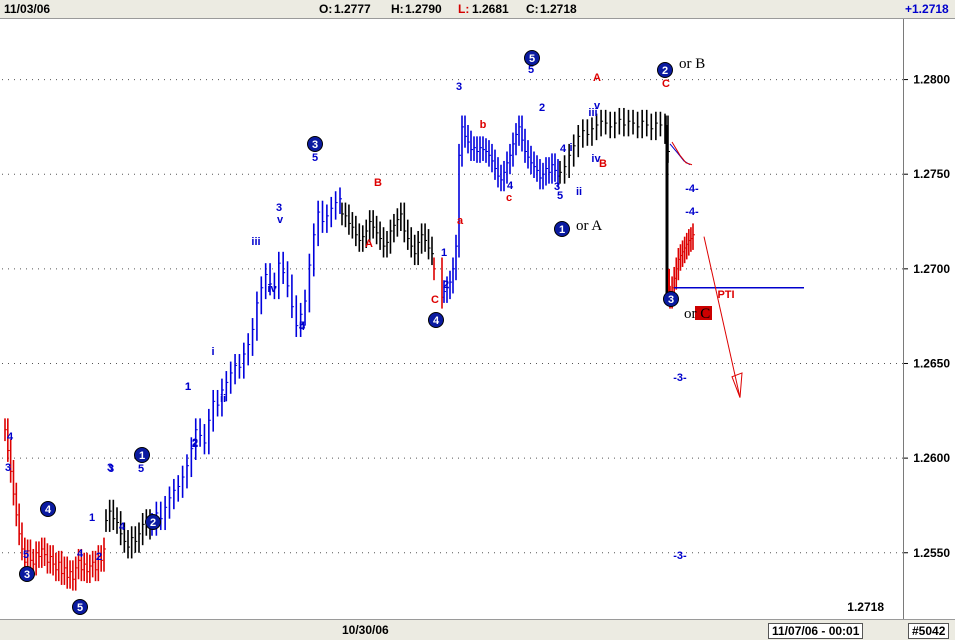  Describe the element at coordinates (736, 269) in the screenshot. I see `chart-overlays` at that location.